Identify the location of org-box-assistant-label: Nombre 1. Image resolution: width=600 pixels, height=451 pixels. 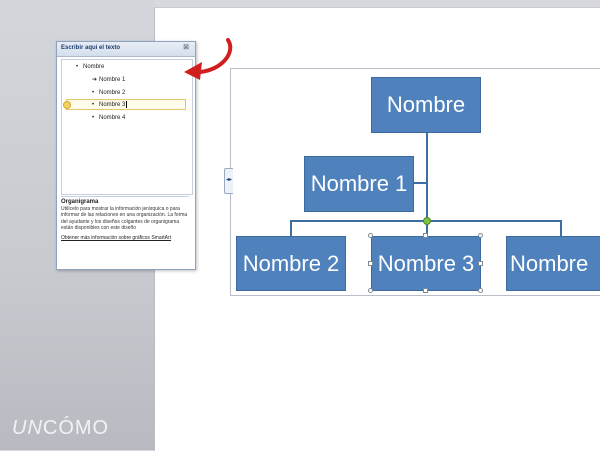
(359, 183).